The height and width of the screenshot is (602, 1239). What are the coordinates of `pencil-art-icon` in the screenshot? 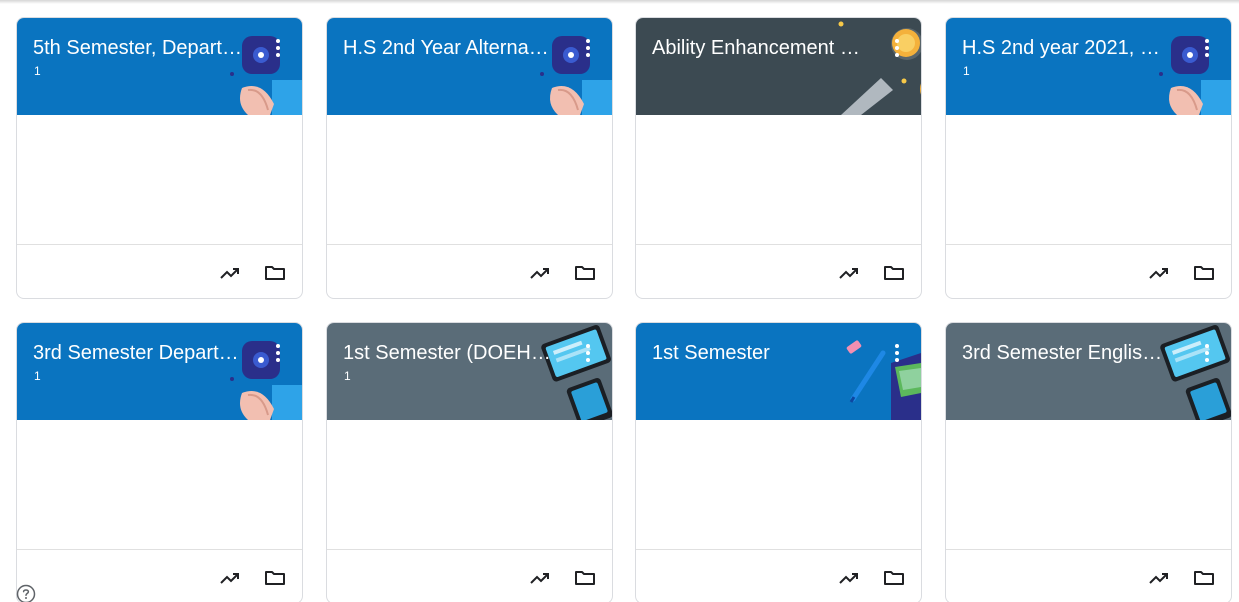 It's located at (883, 380).